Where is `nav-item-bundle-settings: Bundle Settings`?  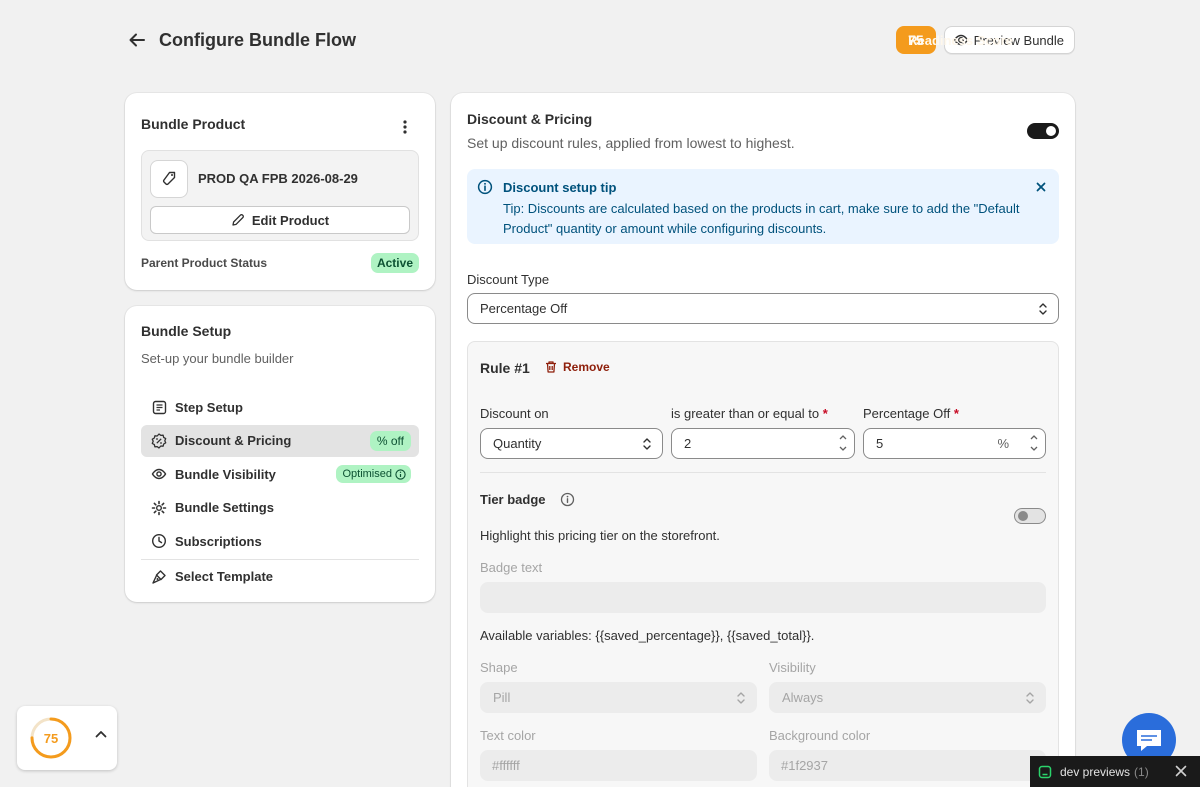
nav-item-bundle-settings: Bundle Settings is located at coordinates (280, 508).